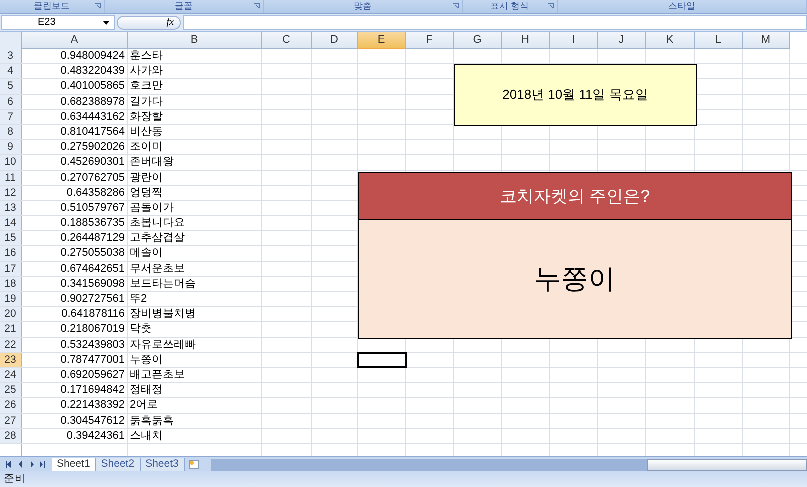 Image resolution: width=807 pixels, height=487 pixels. I want to click on name-box: E23, so click(58, 22).